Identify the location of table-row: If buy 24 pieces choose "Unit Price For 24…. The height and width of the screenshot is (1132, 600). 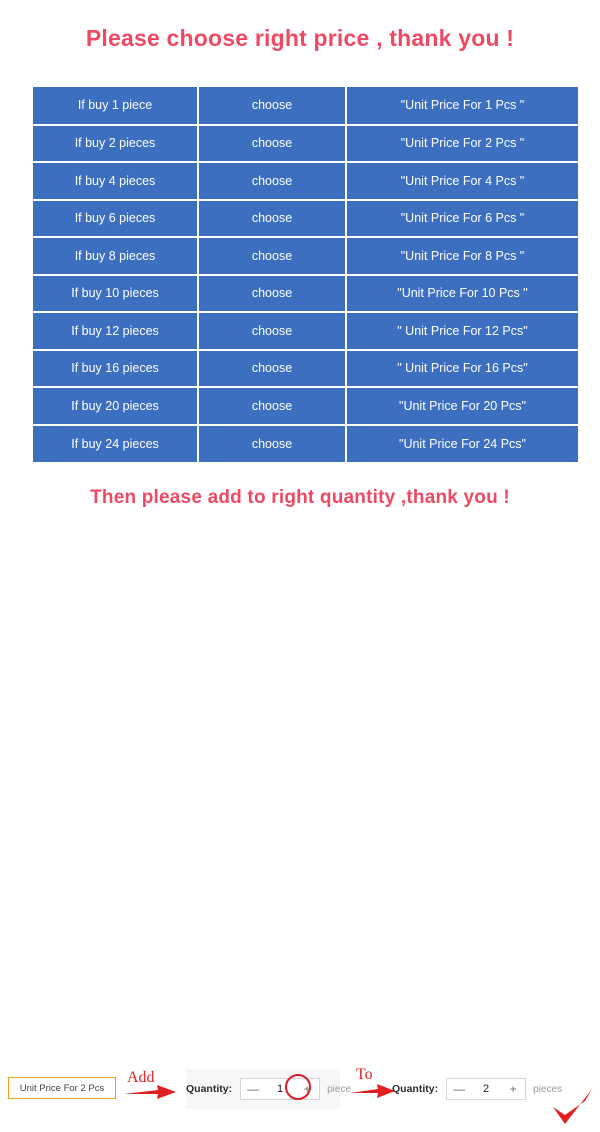
(305, 443).